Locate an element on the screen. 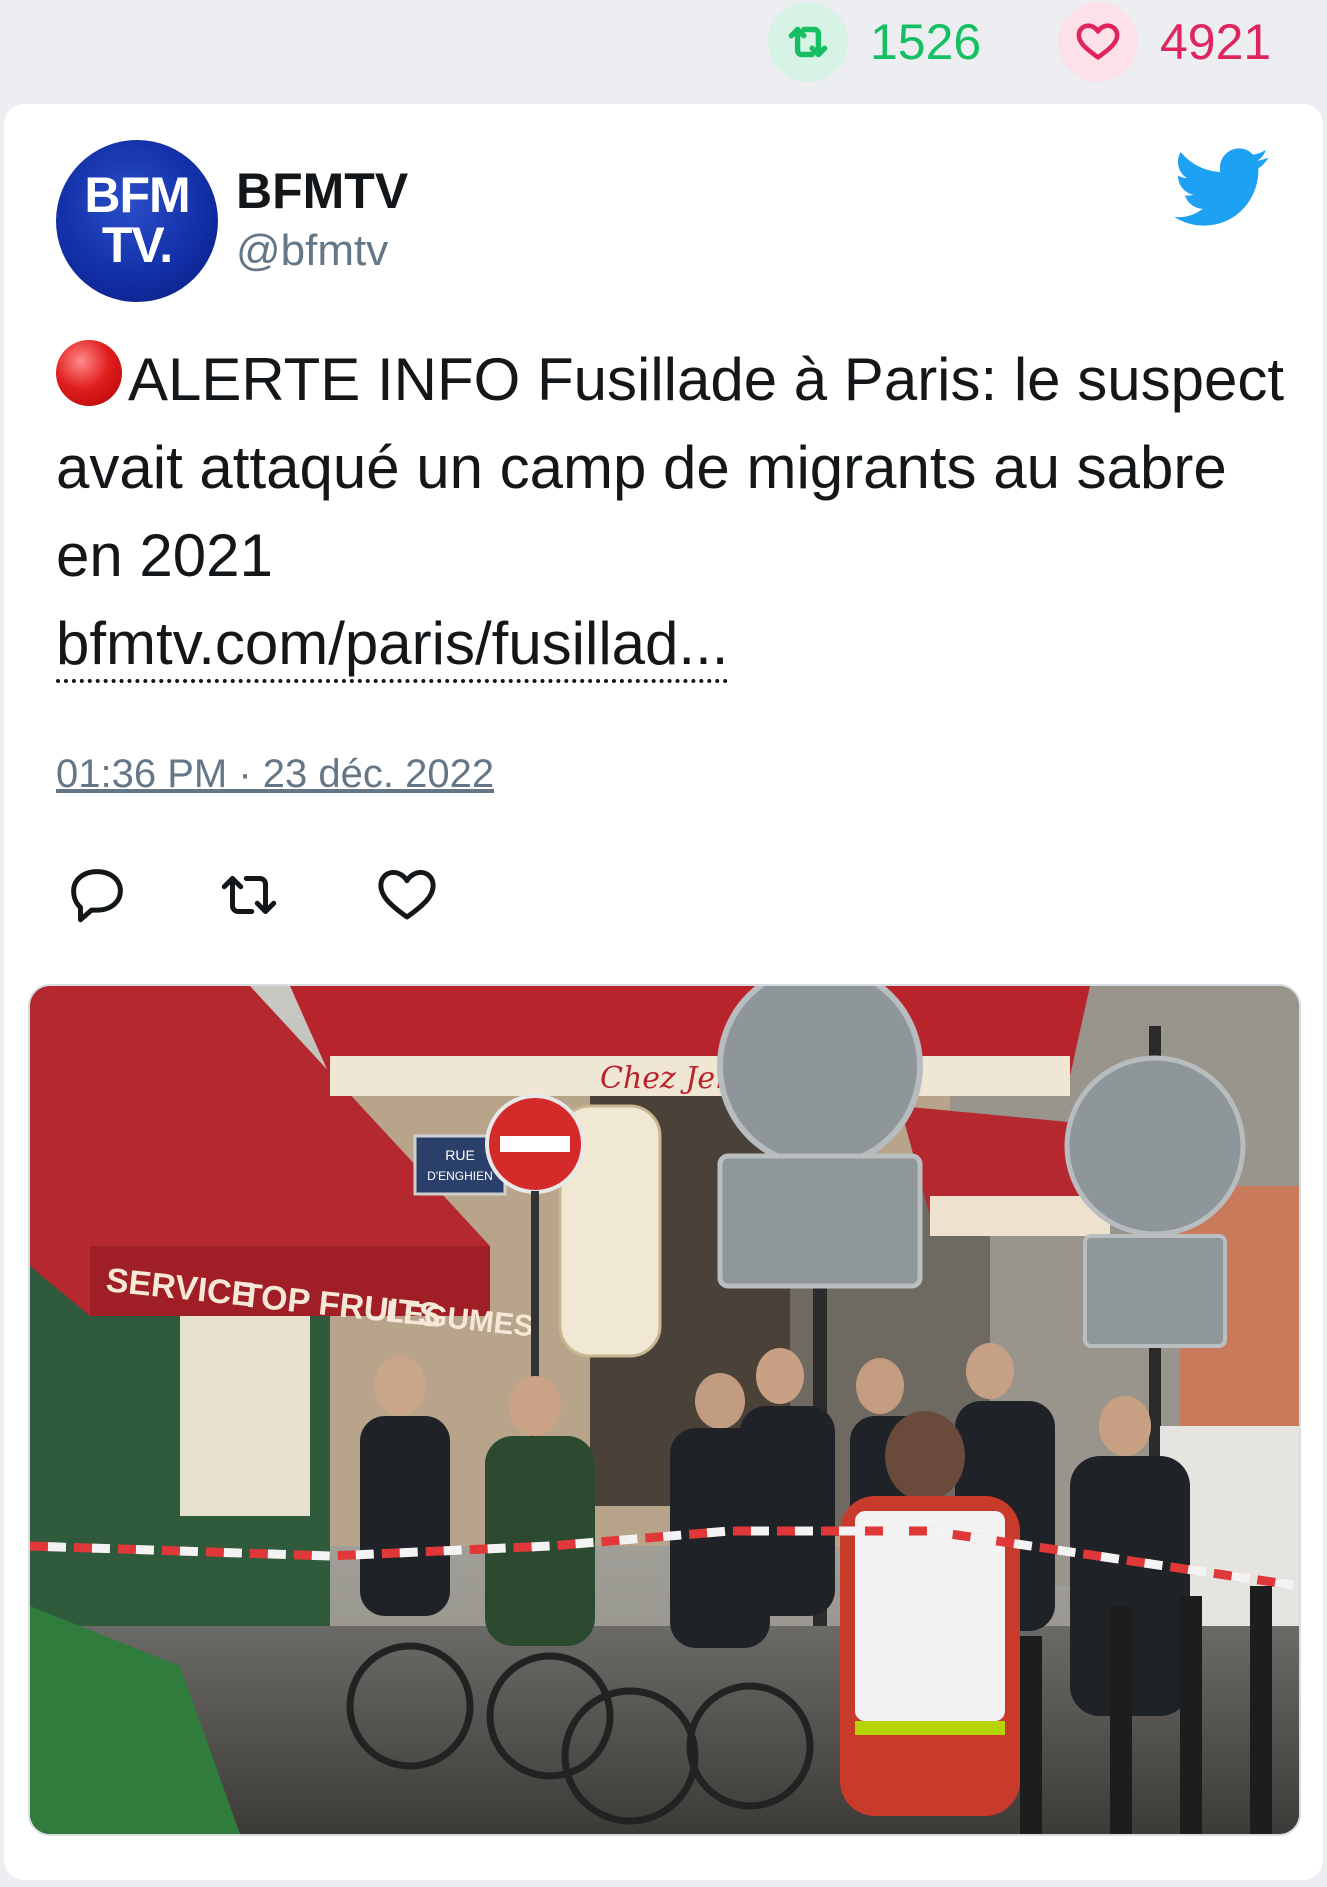 Image resolution: width=1327 pixels, height=1887 pixels. avatar-logo-line2: TV. is located at coordinates (137, 245).